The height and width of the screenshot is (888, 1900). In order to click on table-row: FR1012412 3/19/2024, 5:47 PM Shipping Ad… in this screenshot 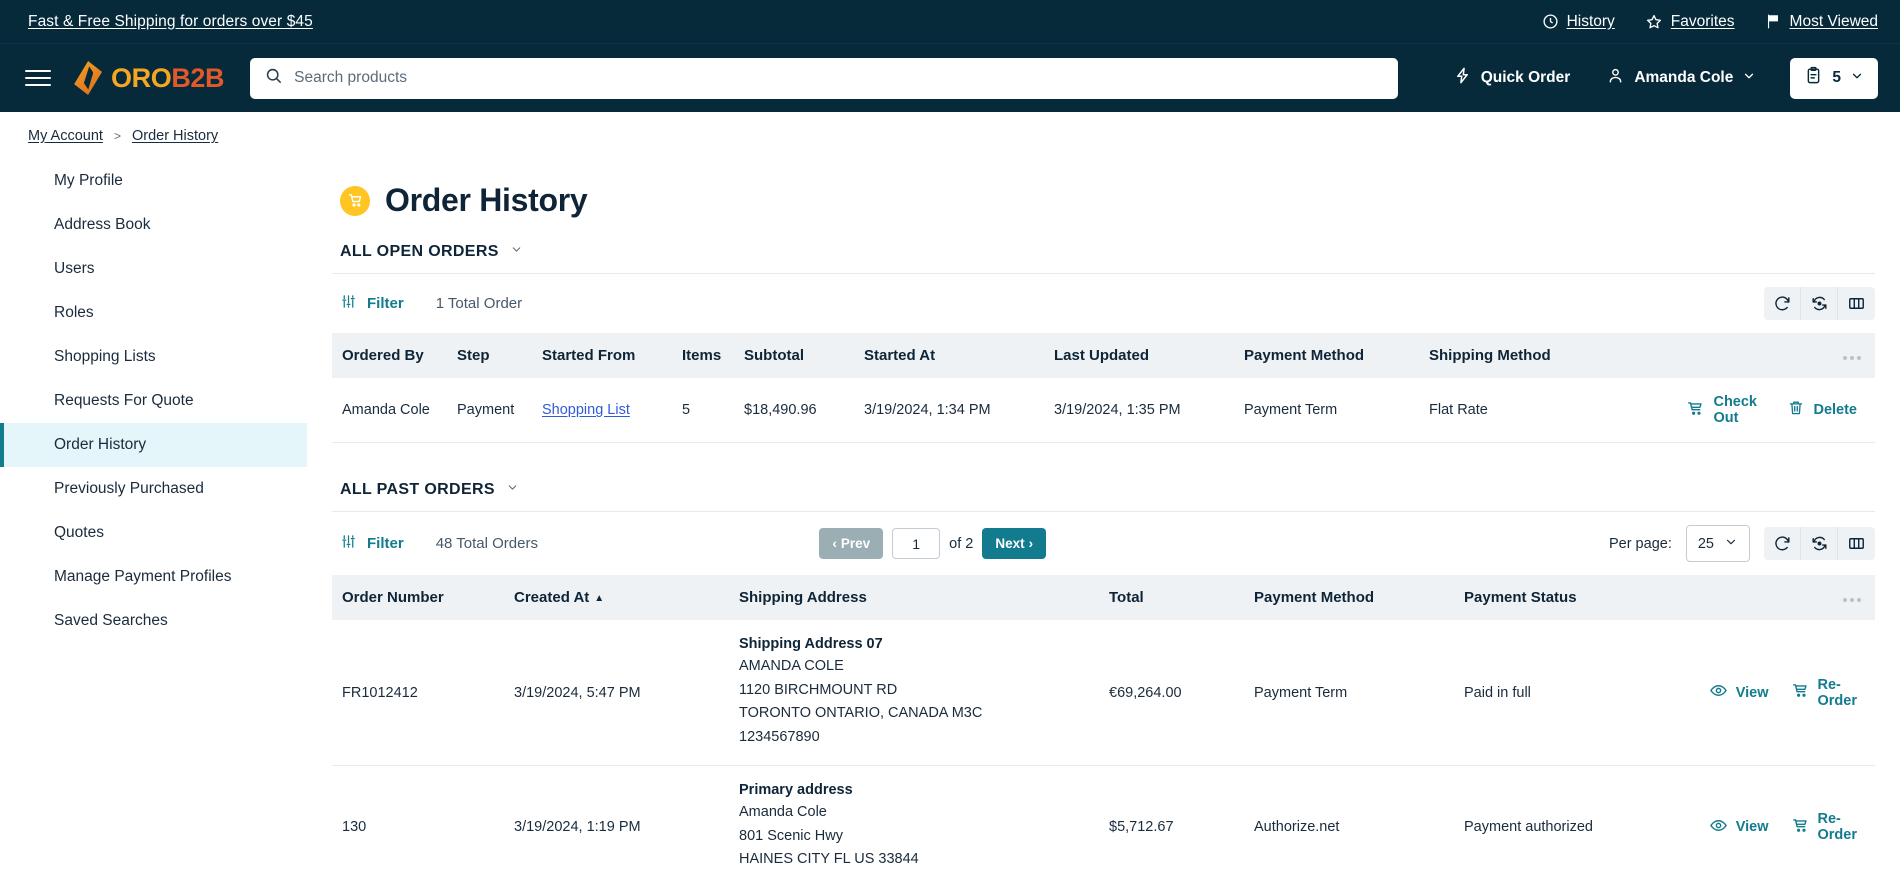, I will do `click(1103, 693)`.